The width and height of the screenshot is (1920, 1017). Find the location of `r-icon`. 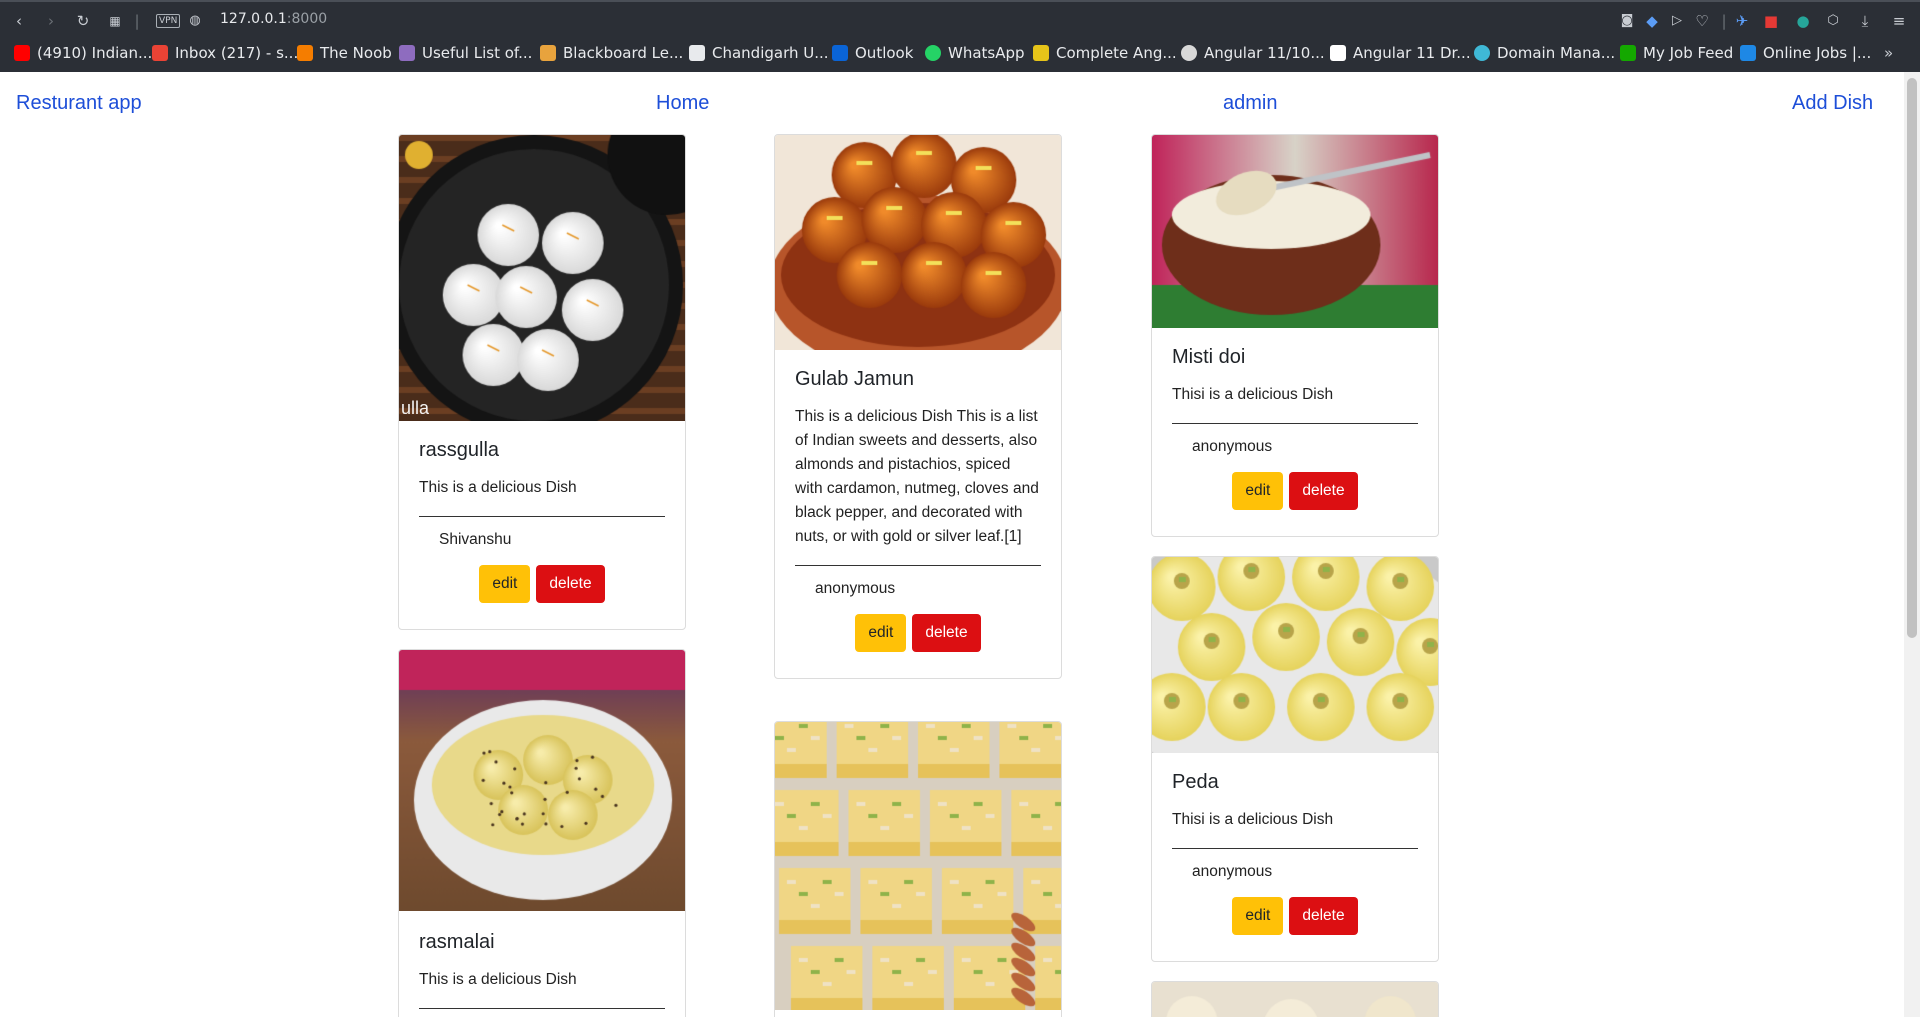

r-icon is located at coordinates (1338, 53).